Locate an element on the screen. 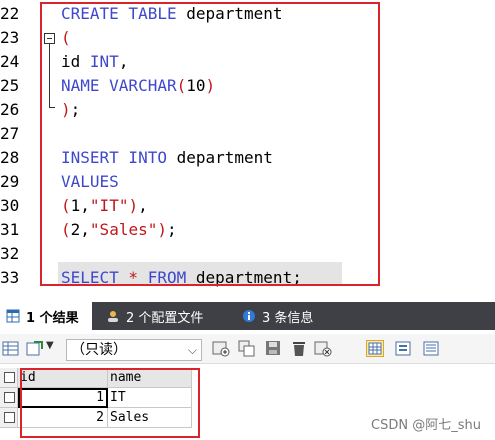  duplicate-row-icon is located at coordinates (247, 348).